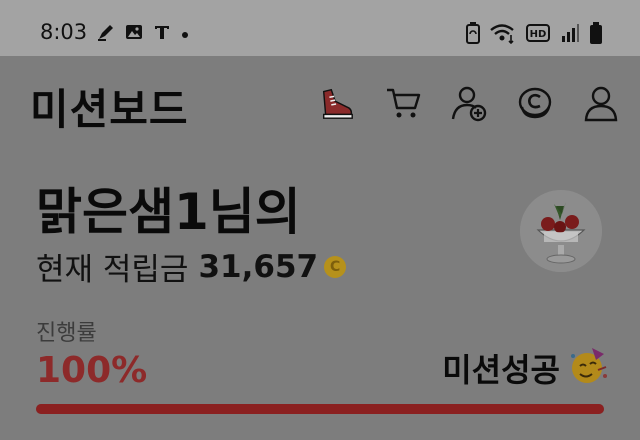 The height and width of the screenshot is (440, 640). Describe the element at coordinates (258, 266) in the screenshot. I see `points-value: 31,657` at that location.